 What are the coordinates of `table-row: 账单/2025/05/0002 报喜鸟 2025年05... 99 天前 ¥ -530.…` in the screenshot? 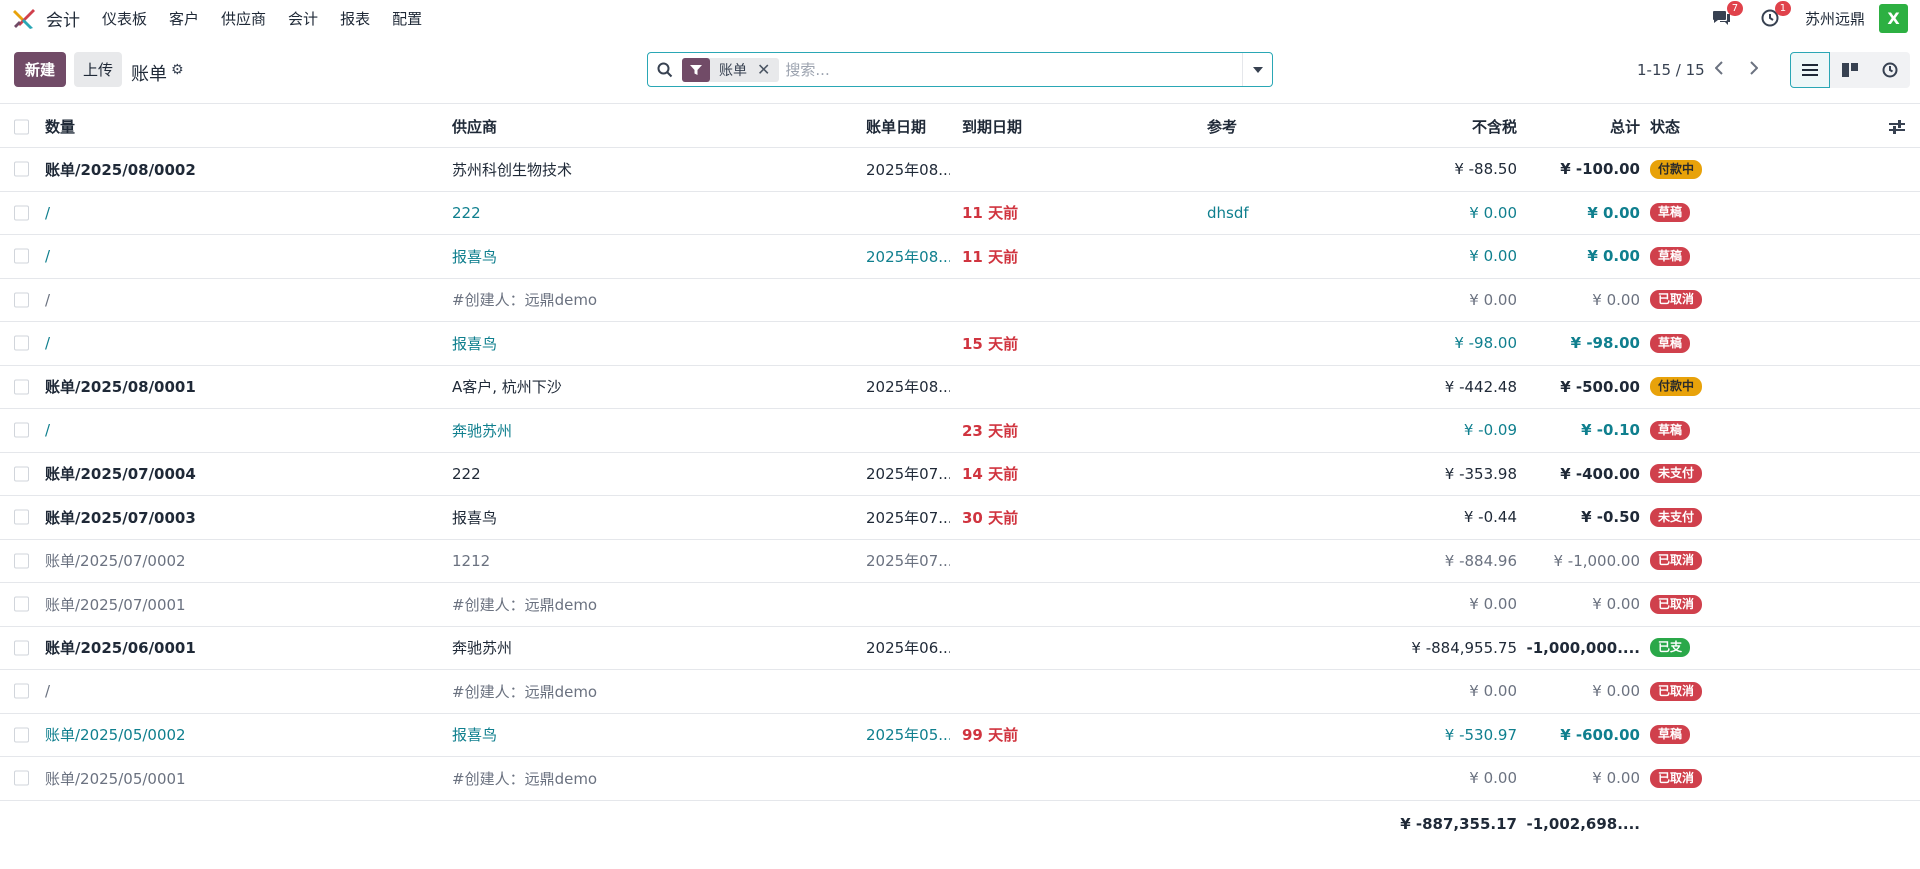 It's located at (960, 735).